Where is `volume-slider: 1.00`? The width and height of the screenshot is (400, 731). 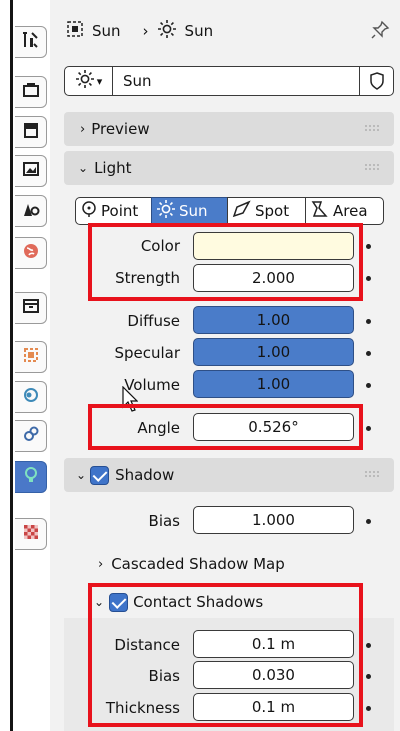 volume-slider: 1.00 is located at coordinates (273, 384).